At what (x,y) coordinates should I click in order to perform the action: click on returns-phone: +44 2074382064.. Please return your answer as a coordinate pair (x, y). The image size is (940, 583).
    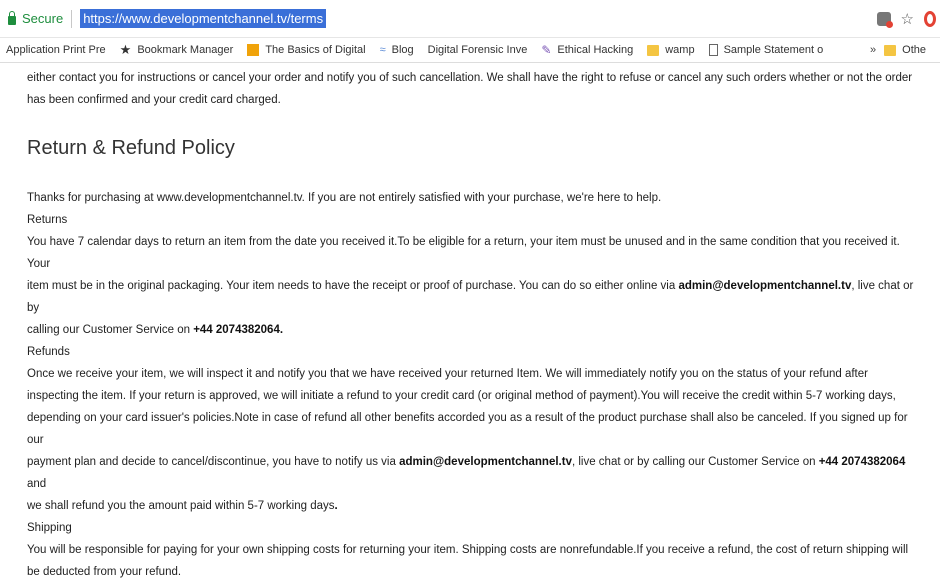
    Looking at the image, I should click on (238, 330).